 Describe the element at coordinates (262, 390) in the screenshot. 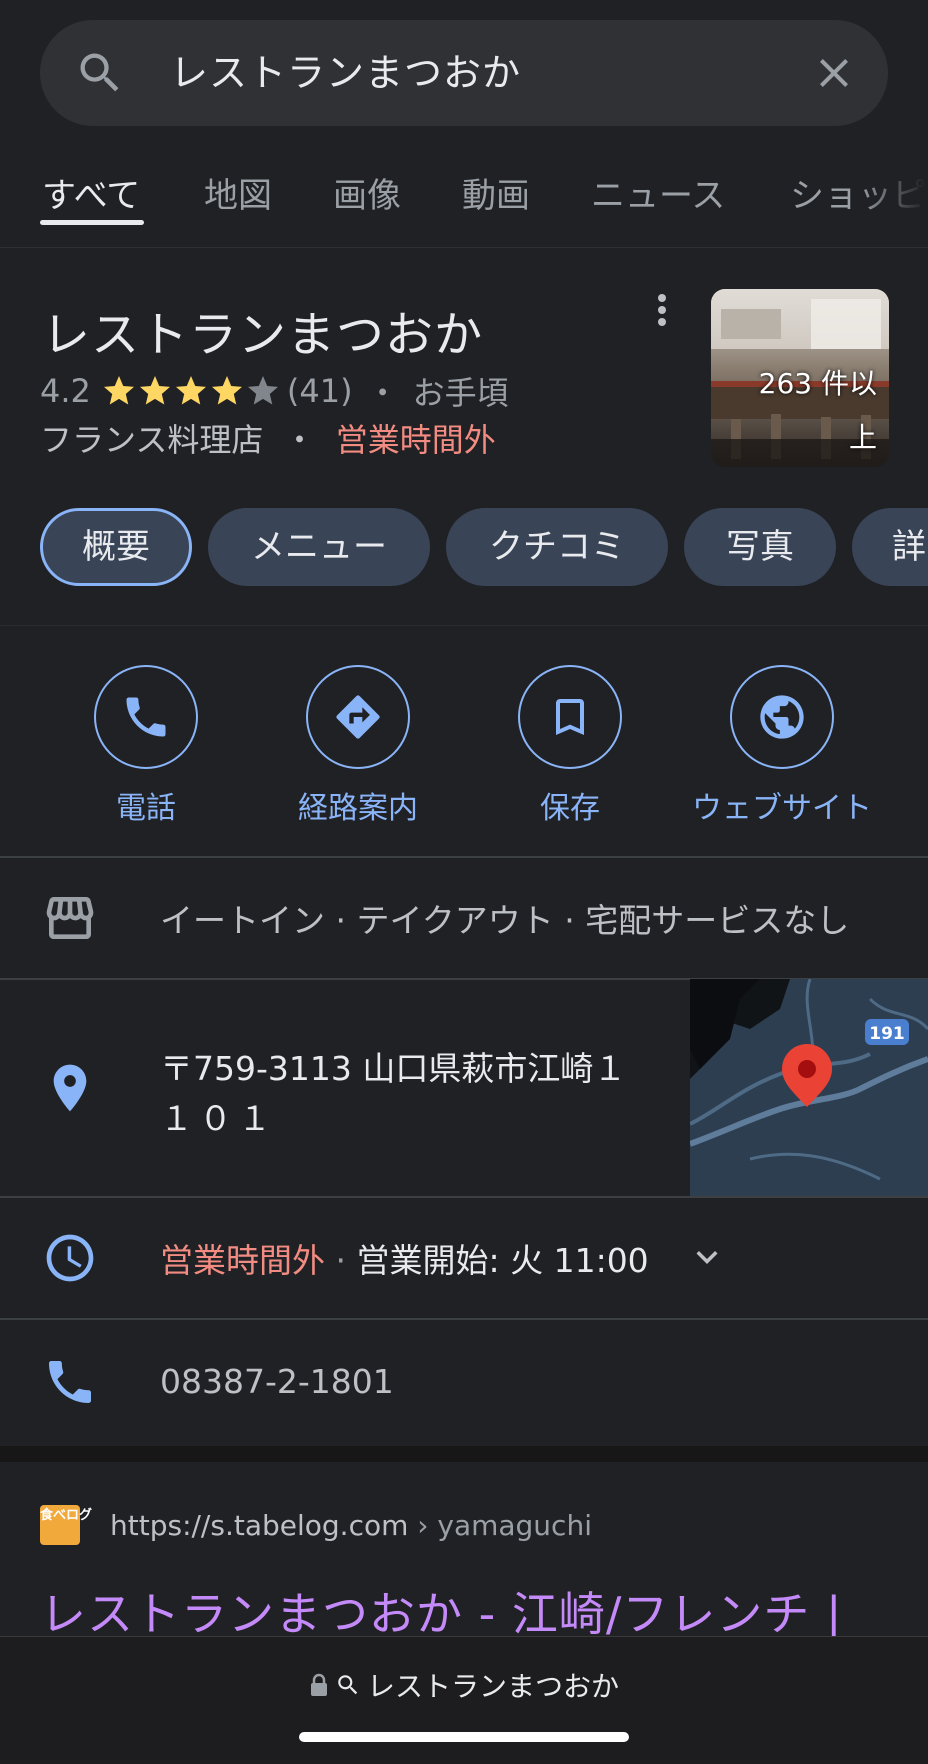

I see `star-empty-icon` at that location.